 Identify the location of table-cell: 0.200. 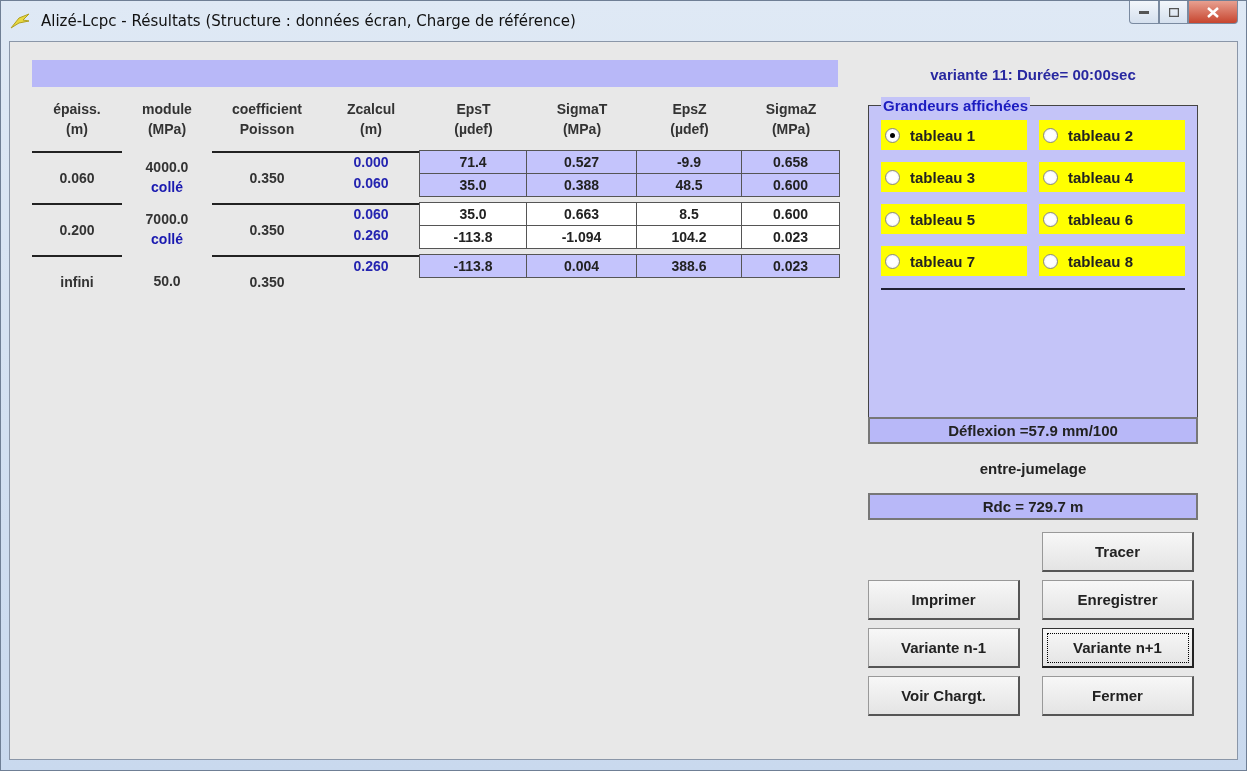
(77, 230).